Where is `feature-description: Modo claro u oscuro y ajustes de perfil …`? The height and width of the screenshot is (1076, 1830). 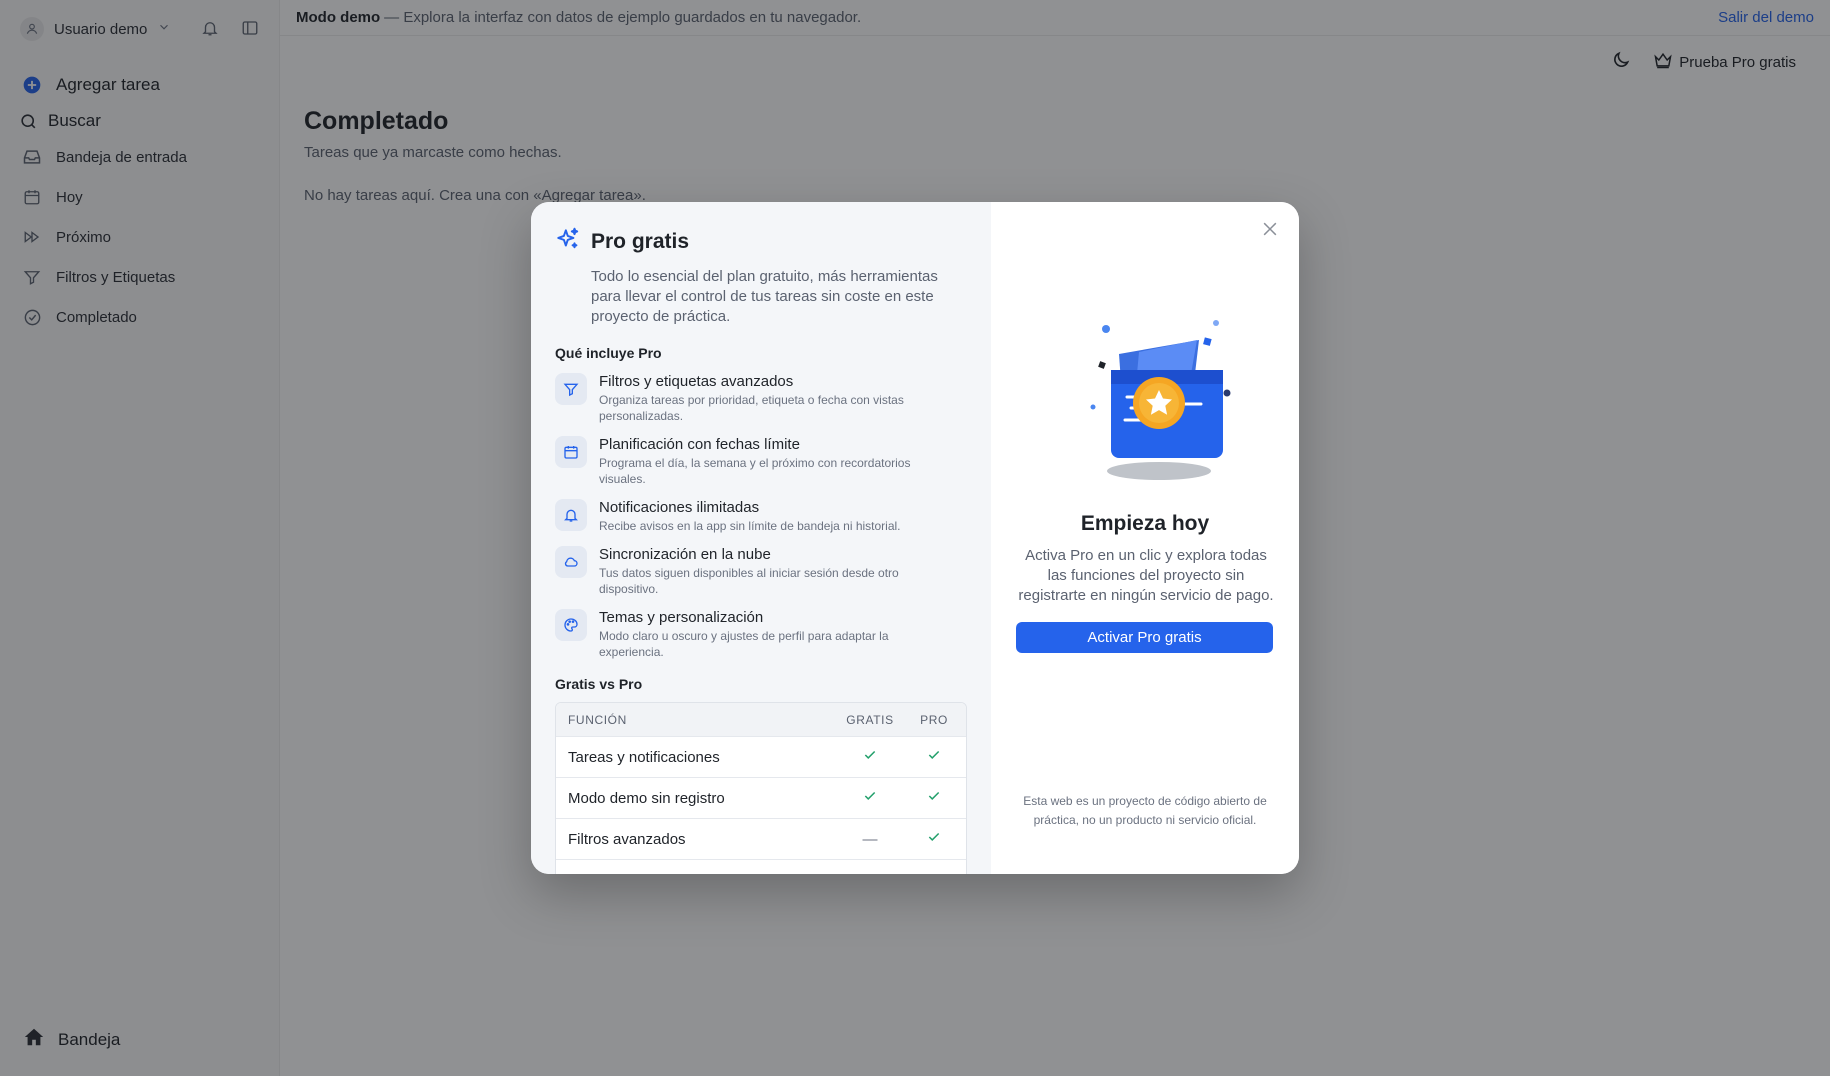
feature-description: Modo claro u oscuro y ajustes de perfil … is located at coordinates (744, 644).